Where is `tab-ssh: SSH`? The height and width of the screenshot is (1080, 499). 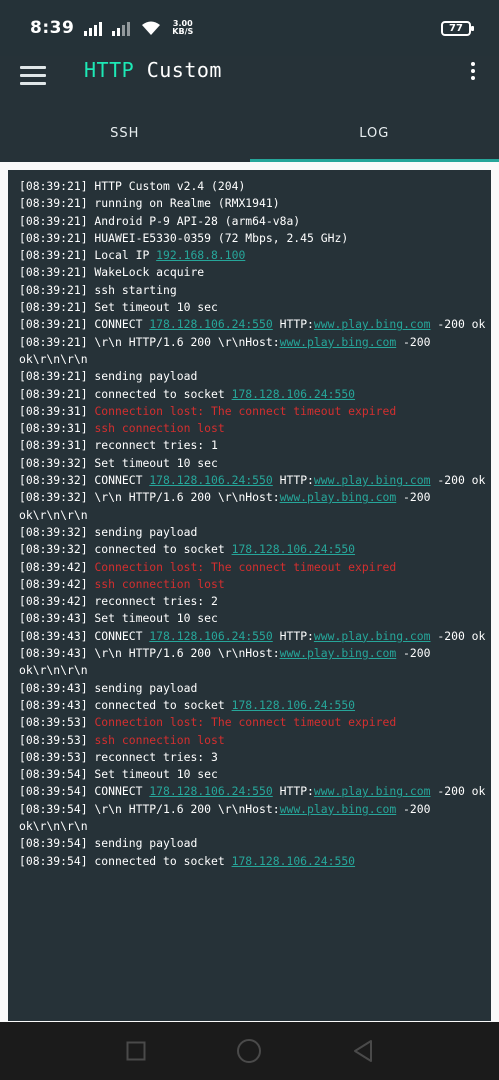
tab-ssh: SSH is located at coordinates (125, 133).